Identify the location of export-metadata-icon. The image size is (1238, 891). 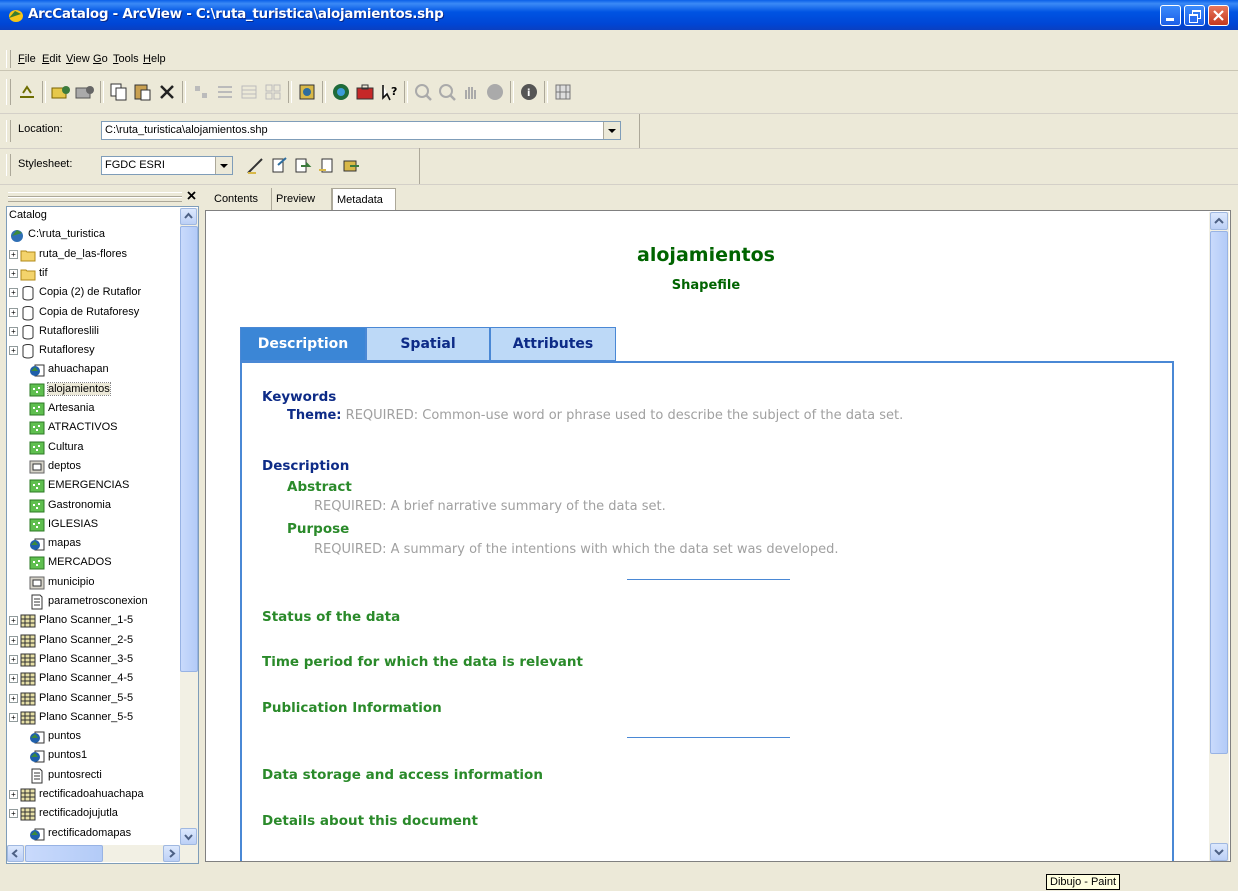
(351, 166).